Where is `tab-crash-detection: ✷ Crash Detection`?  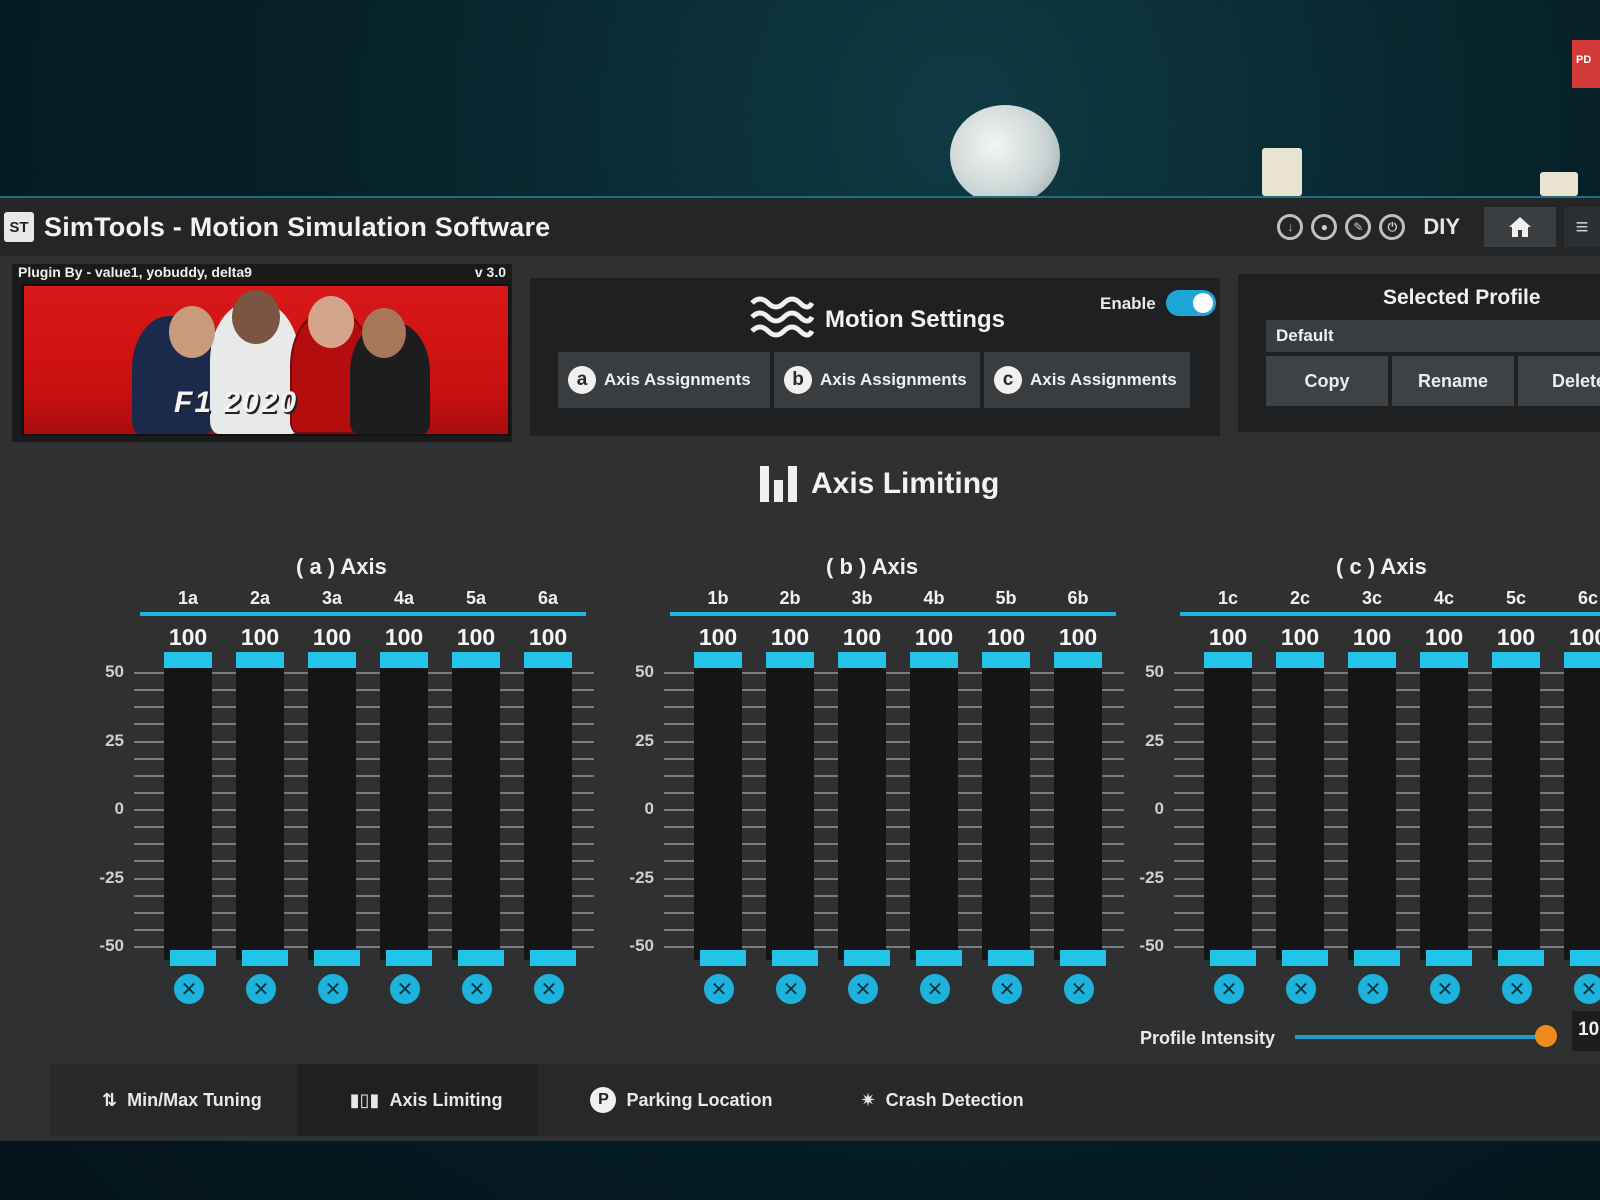
tab-crash-detection: ✷ Crash Detection is located at coordinates (934, 1100).